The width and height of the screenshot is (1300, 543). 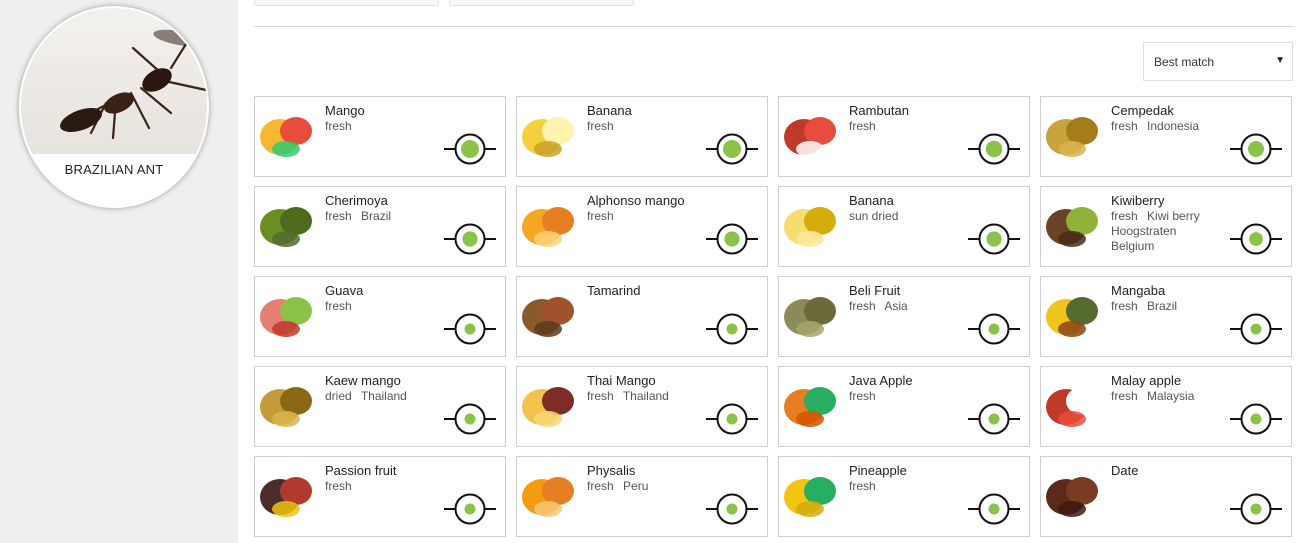 What do you see at coordinates (1173, 216) in the screenshot?
I see `fruit-tag: Kiwi berry` at bounding box center [1173, 216].